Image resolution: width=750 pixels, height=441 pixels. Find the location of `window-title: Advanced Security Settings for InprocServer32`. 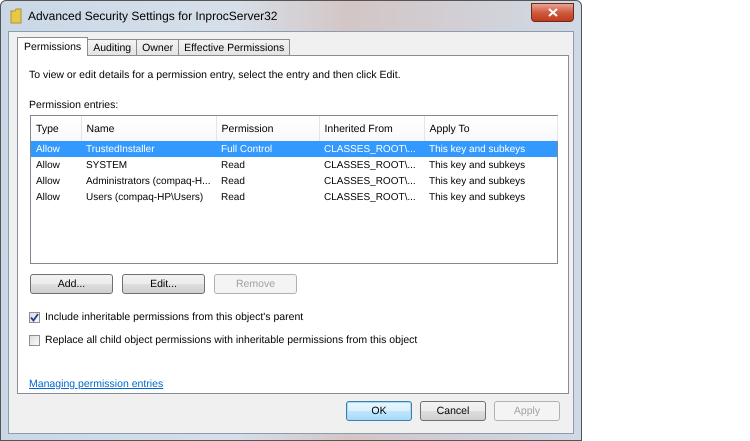

window-title: Advanced Security Settings for InprocServer32 is located at coordinates (153, 16).